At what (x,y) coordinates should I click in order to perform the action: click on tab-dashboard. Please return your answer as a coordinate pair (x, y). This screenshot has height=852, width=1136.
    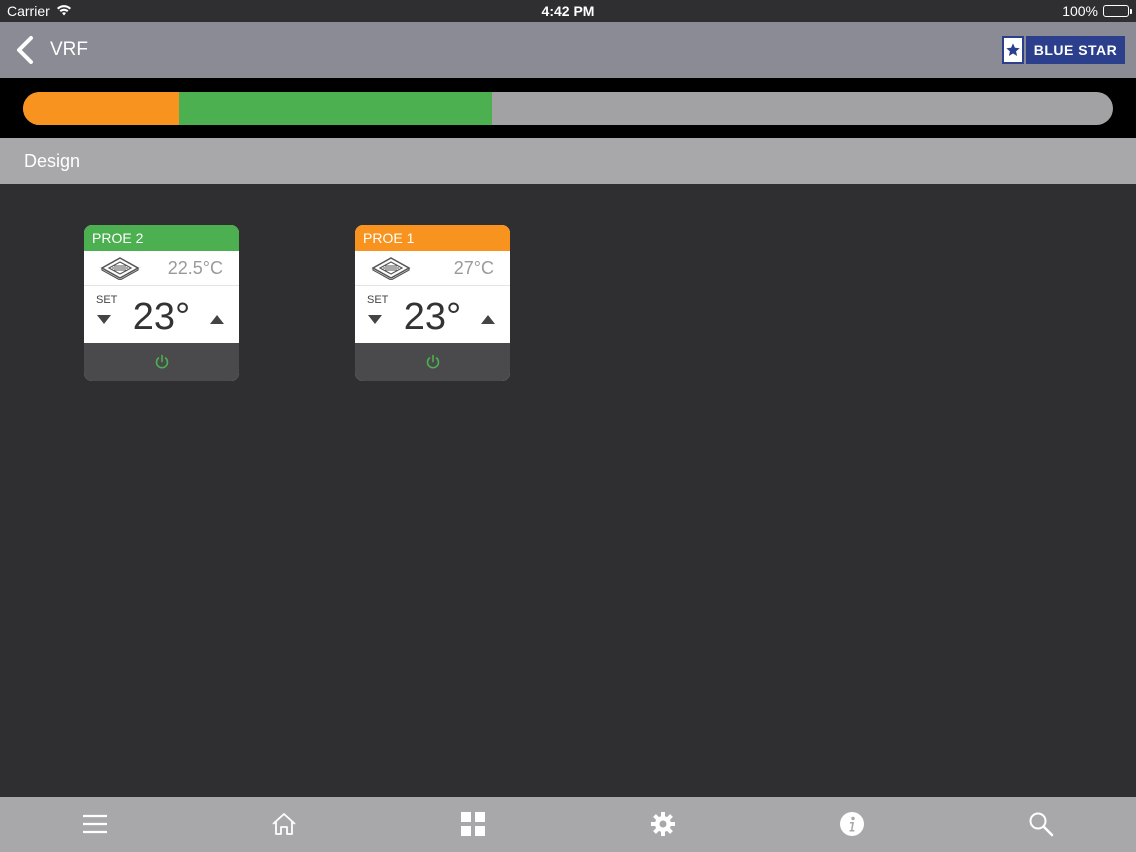
    Looking at the image, I should click on (473, 824).